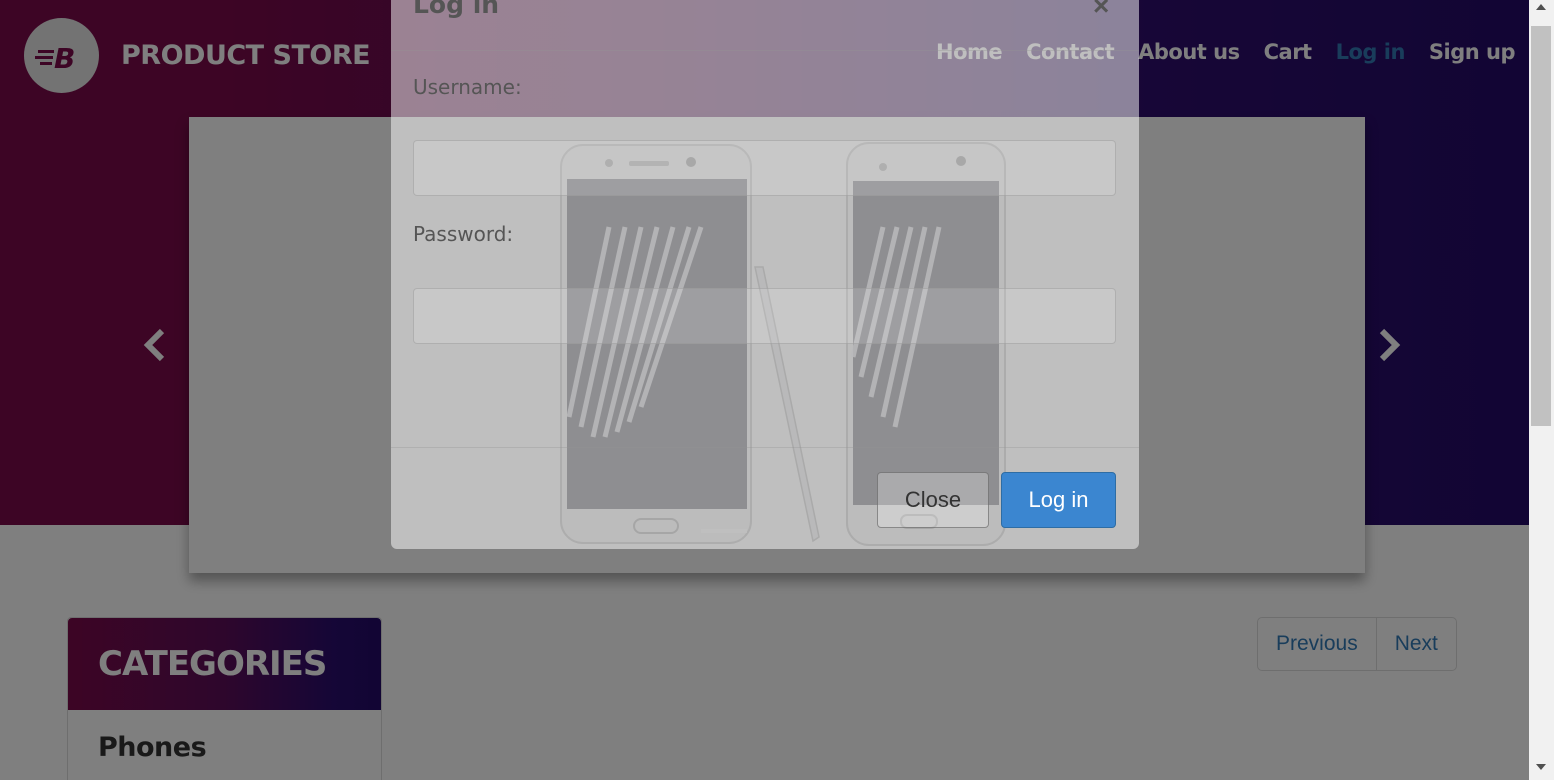 The height and width of the screenshot is (780, 1554). Describe the element at coordinates (933, 500) in the screenshot. I see `close-button: Close` at that location.